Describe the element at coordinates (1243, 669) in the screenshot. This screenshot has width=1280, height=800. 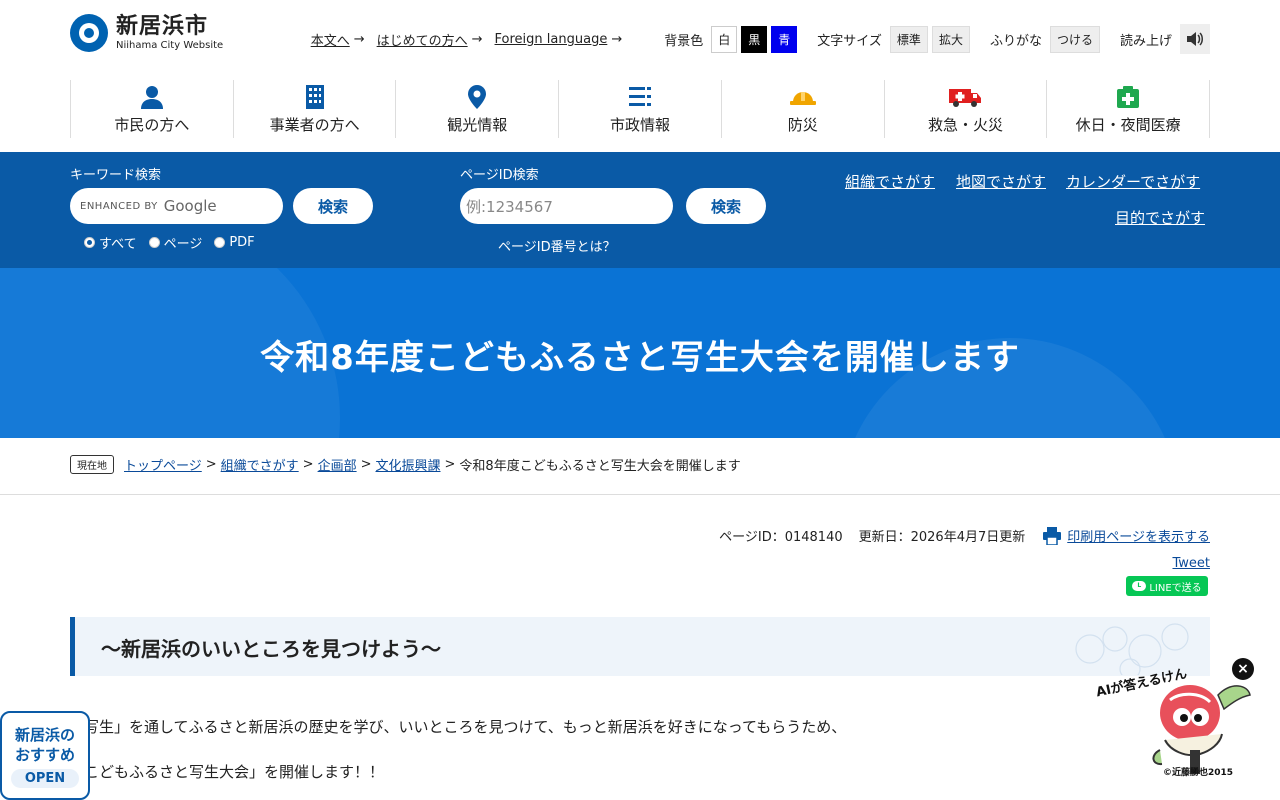
I see `close-icon: ×` at that location.